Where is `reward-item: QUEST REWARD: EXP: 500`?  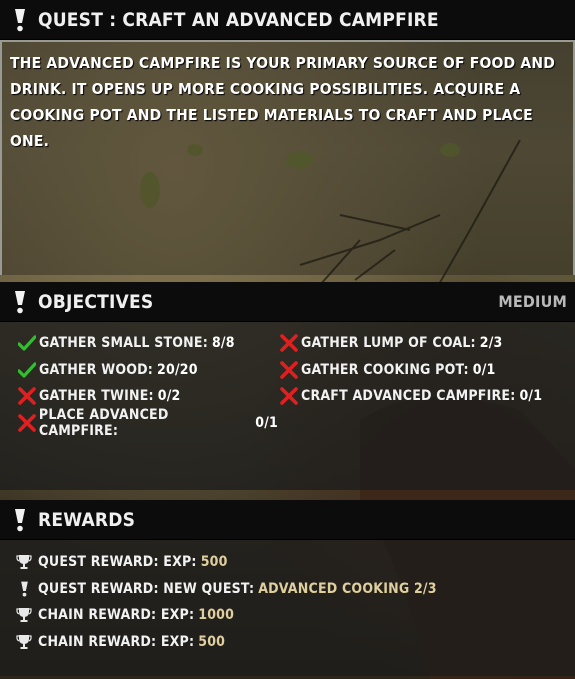 reward-item: QUEST REWARD: EXP: 500 is located at coordinates (287, 562).